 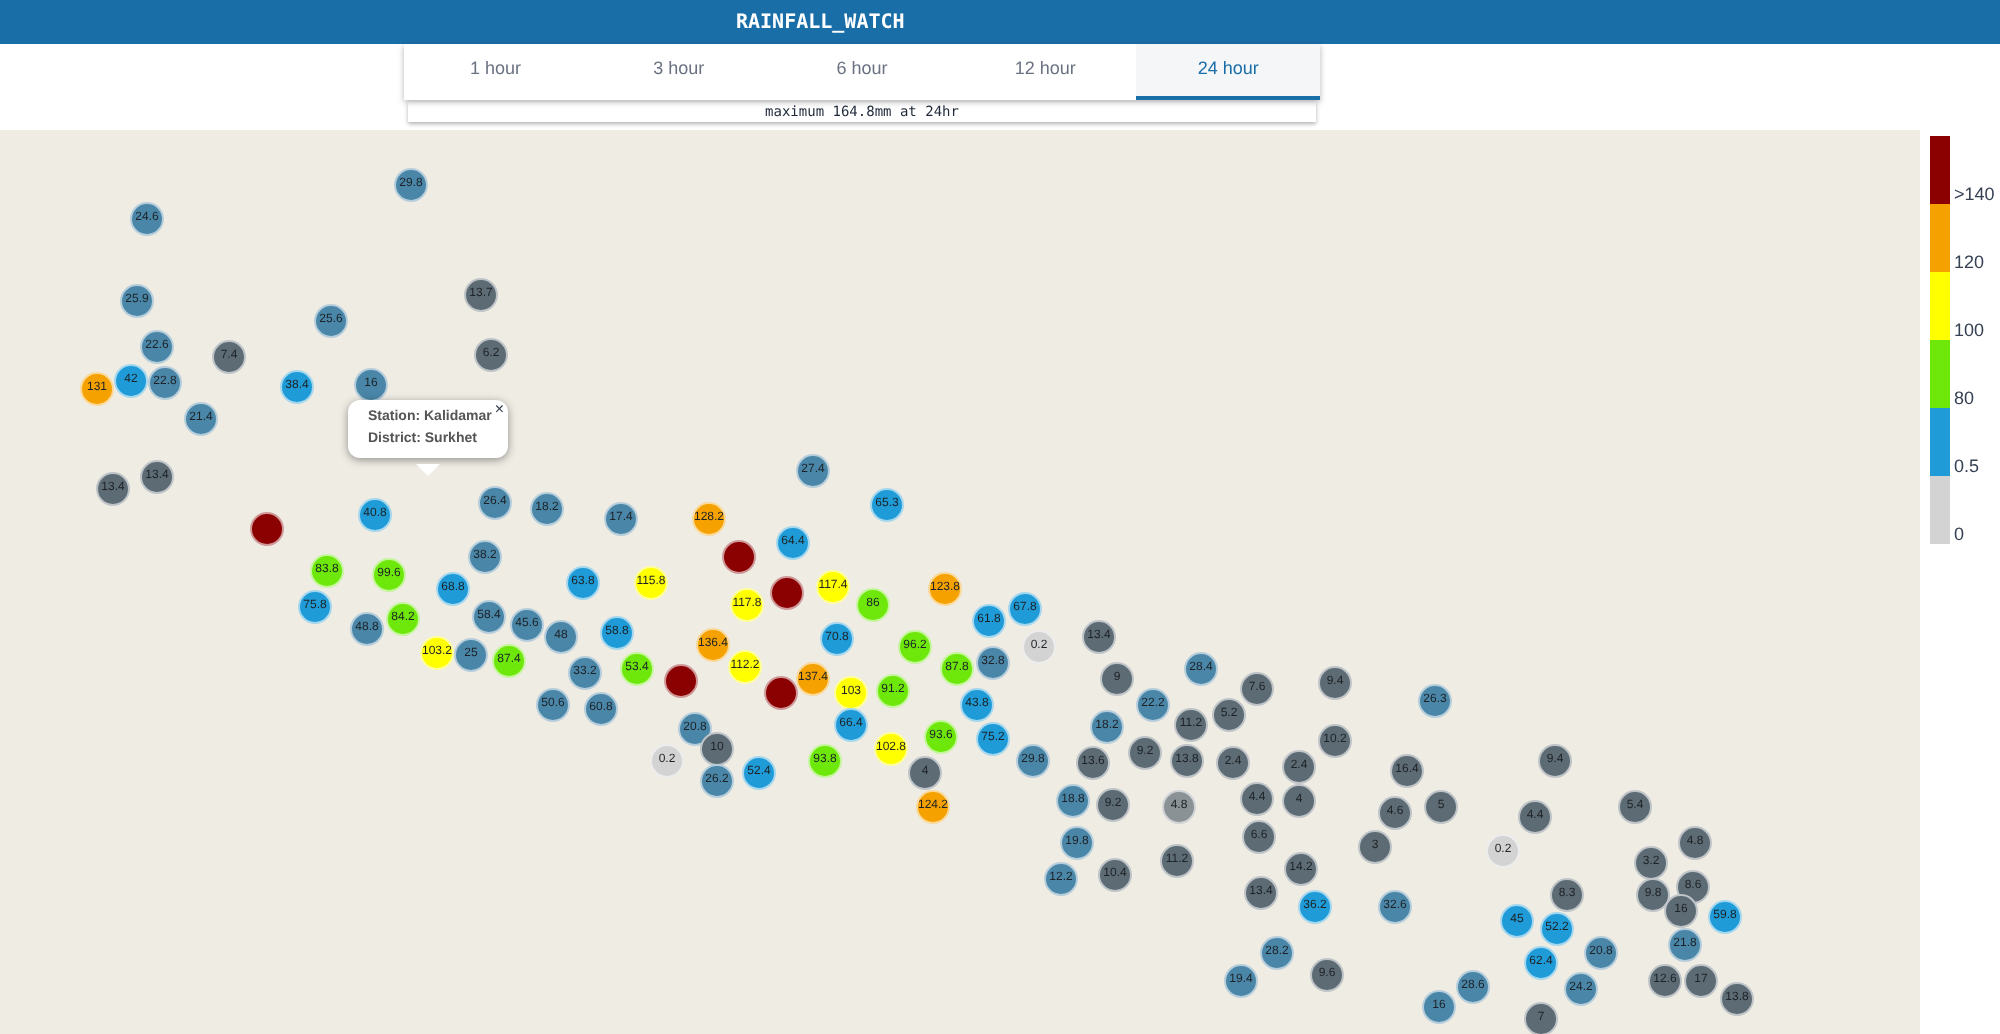 What do you see at coordinates (1969, 262) in the screenshot?
I see `legend-label: 120` at bounding box center [1969, 262].